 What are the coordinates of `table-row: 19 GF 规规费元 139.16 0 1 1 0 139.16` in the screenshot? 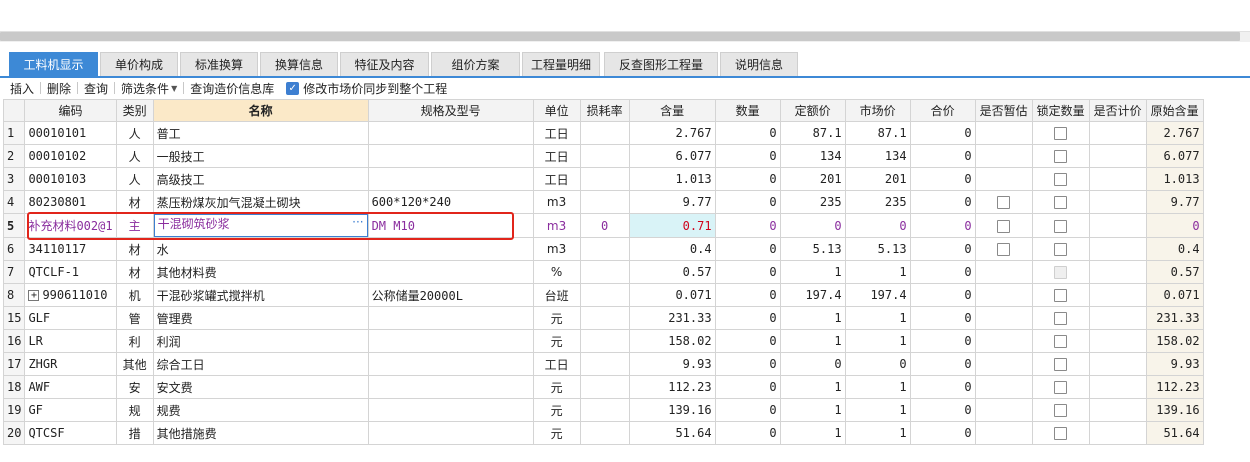 It's located at (603, 410).